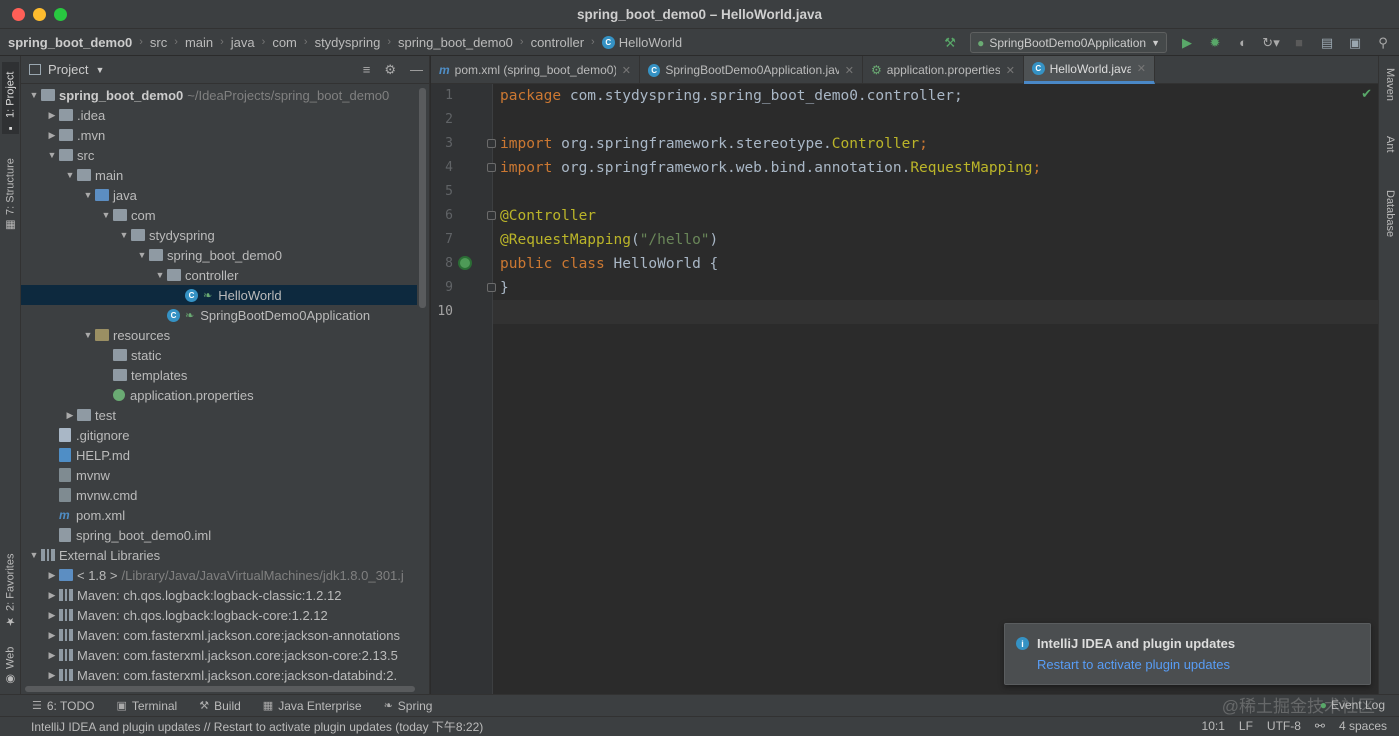 The height and width of the screenshot is (736, 1399). I want to click on tree-node: ▼ java, so click(219, 195).